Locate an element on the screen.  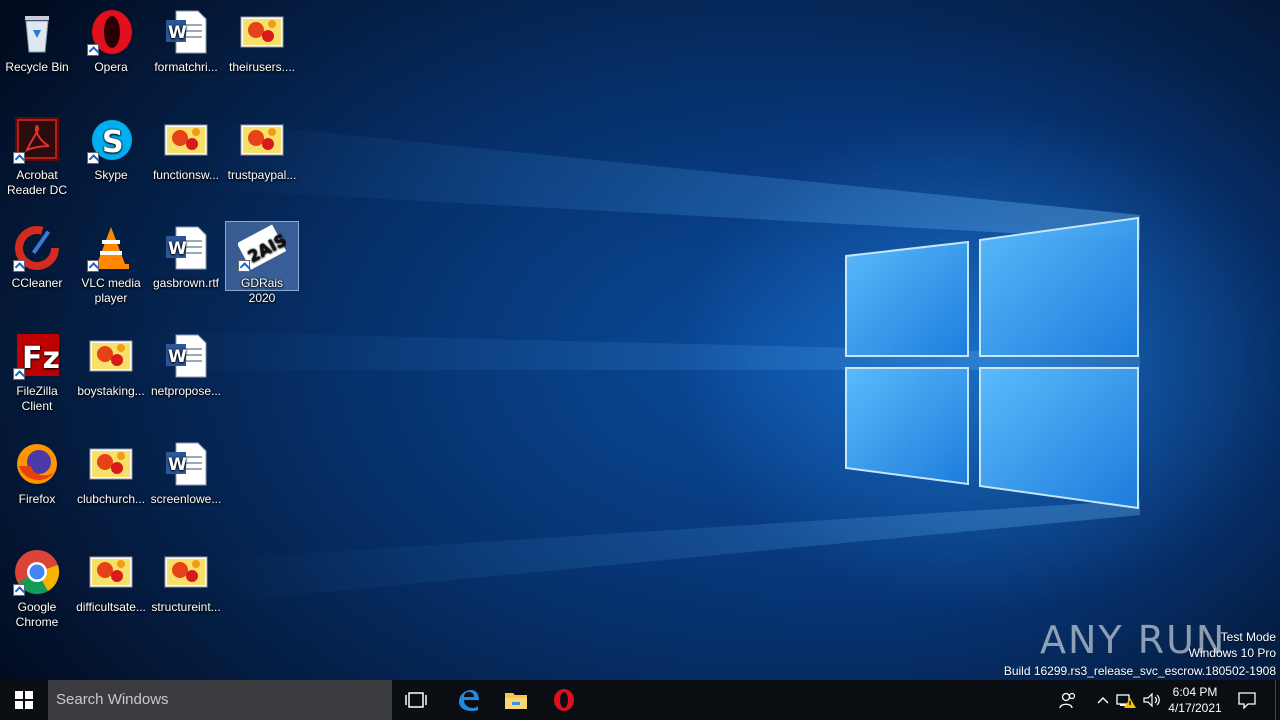
windows-start-icon is located at coordinates (24, 700).